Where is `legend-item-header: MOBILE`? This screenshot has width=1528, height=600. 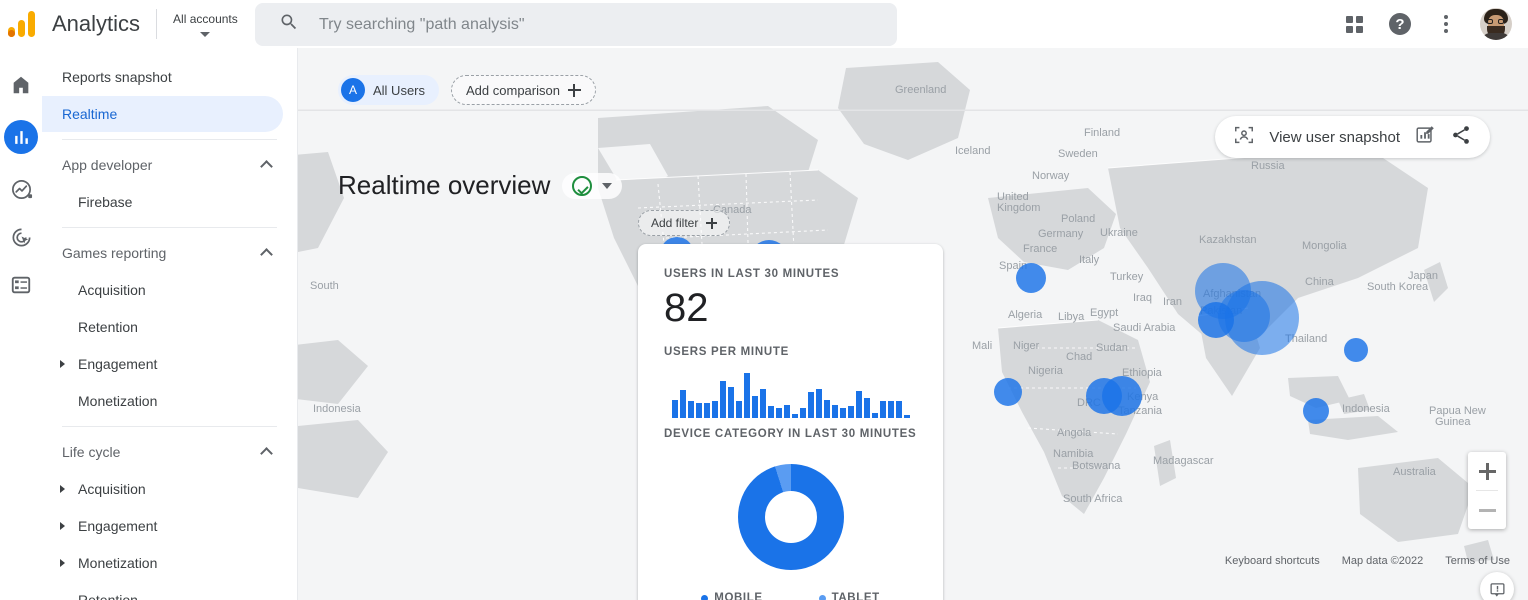 legend-item-header: MOBILE is located at coordinates (731, 596).